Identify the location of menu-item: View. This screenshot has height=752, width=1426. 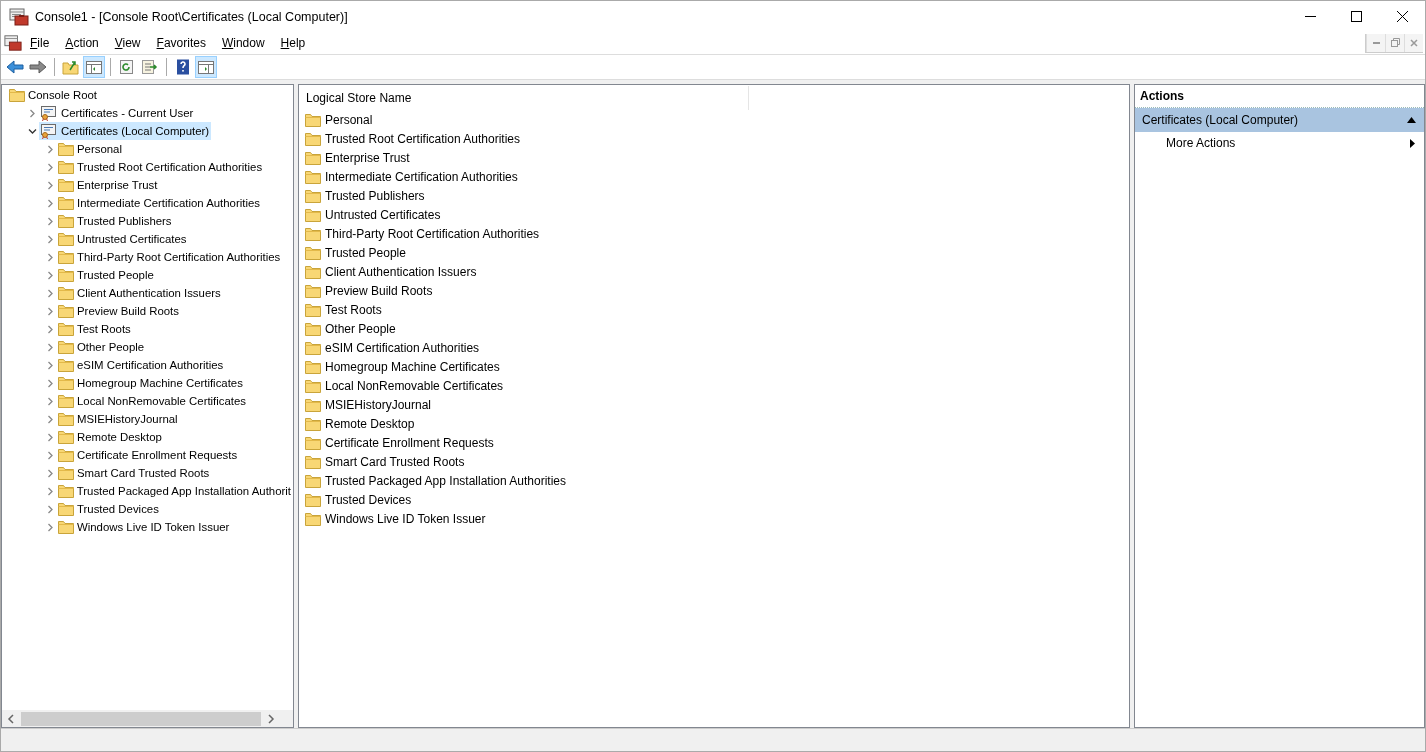
(127, 43).